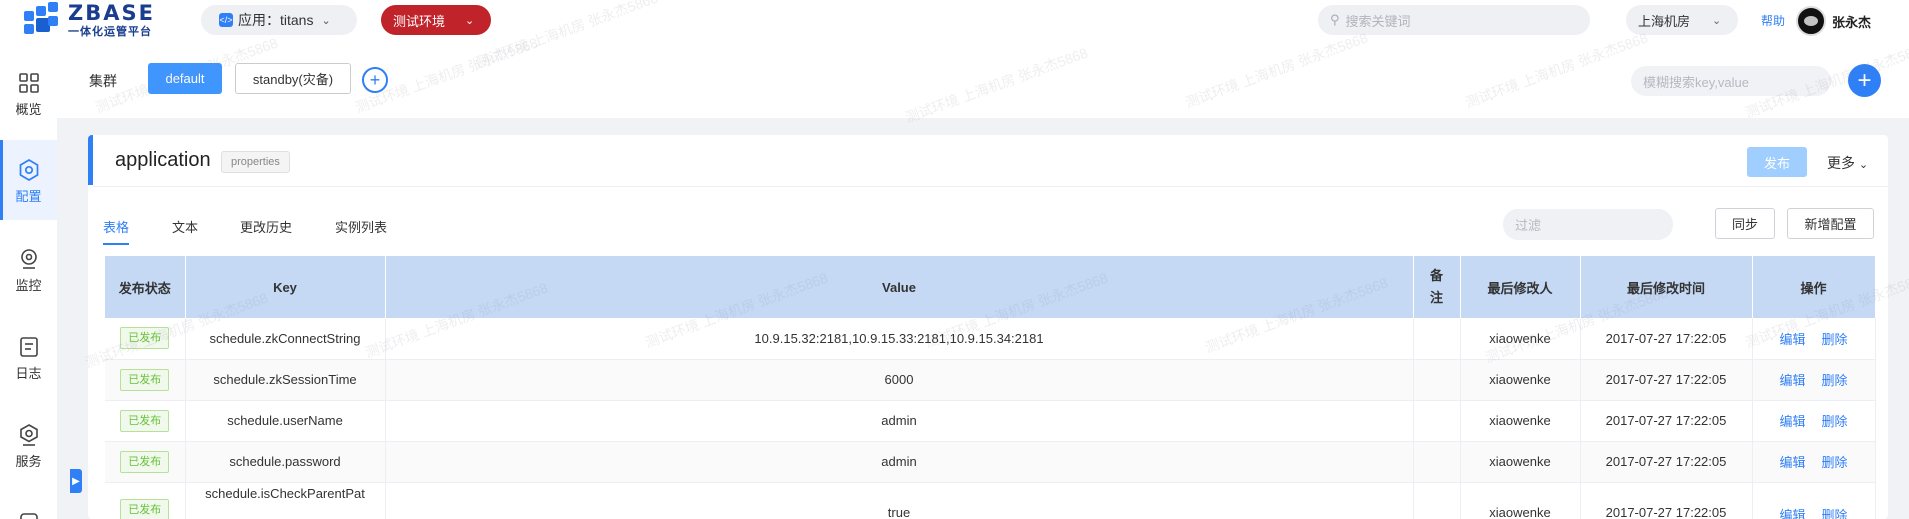 This screenshot has height=519, width=1909. What do you see at coordinates (28, 285) in the screenshot?
I see `sidebar-item-label: 监控` at bounding box center [28, 285].